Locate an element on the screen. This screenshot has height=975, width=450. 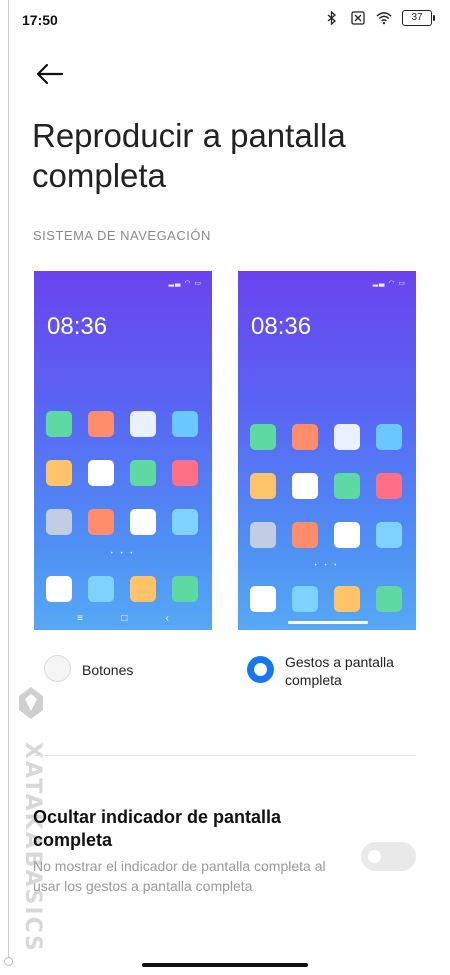
page-title: Reproducir a pantalla completa is located at coordinates (189, 155).